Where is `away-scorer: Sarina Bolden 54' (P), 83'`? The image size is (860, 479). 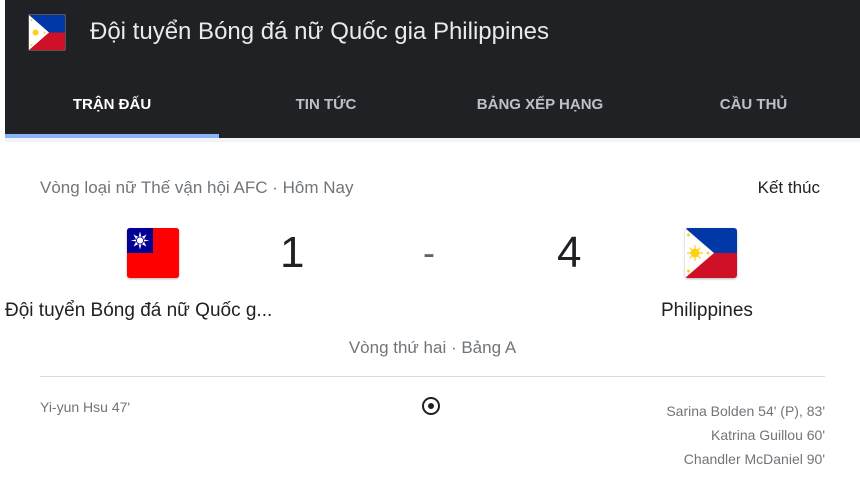
away-scorer: Sarina Bolden 54' (P), 83' is located at coordinates (745, 411).